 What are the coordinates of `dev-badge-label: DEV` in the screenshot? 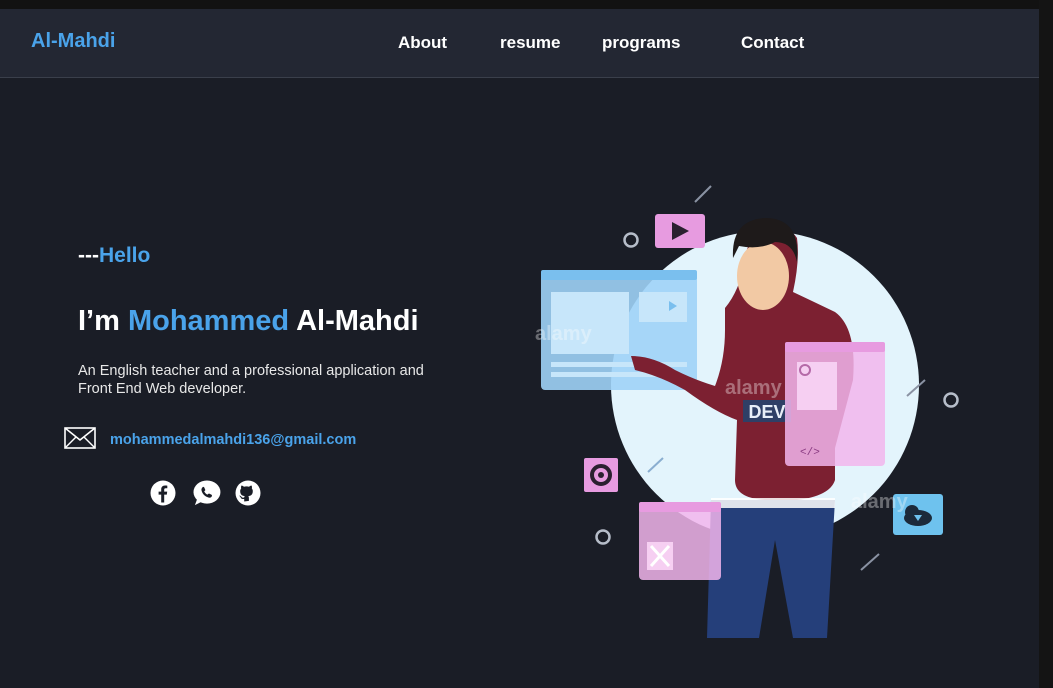 It's located at (766, 412).